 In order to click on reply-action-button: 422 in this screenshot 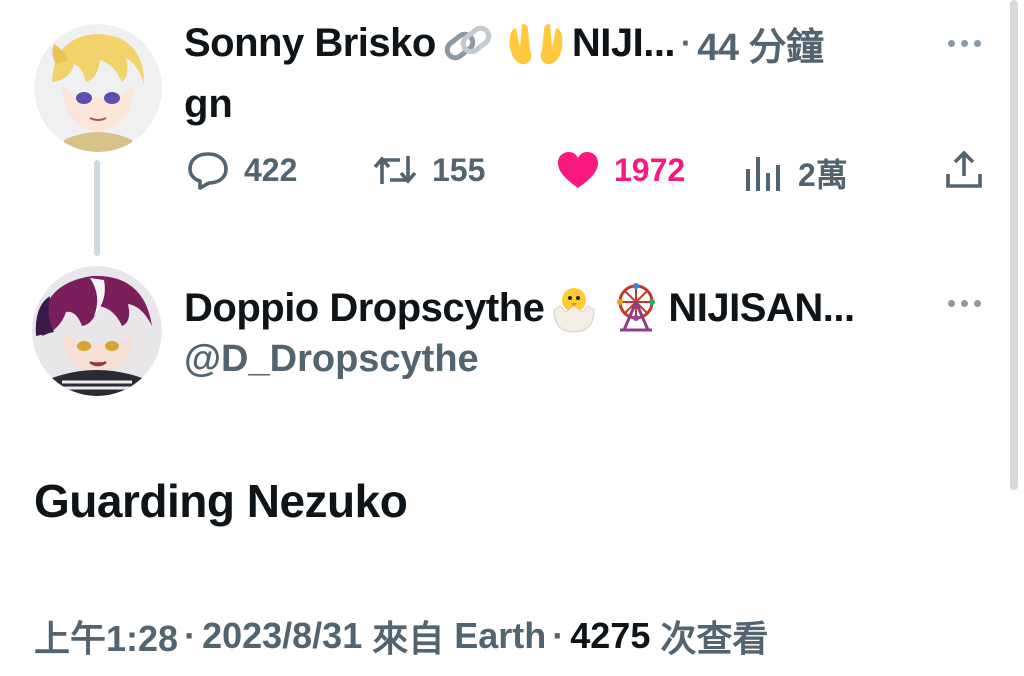, I will do `click(241, 170)`.